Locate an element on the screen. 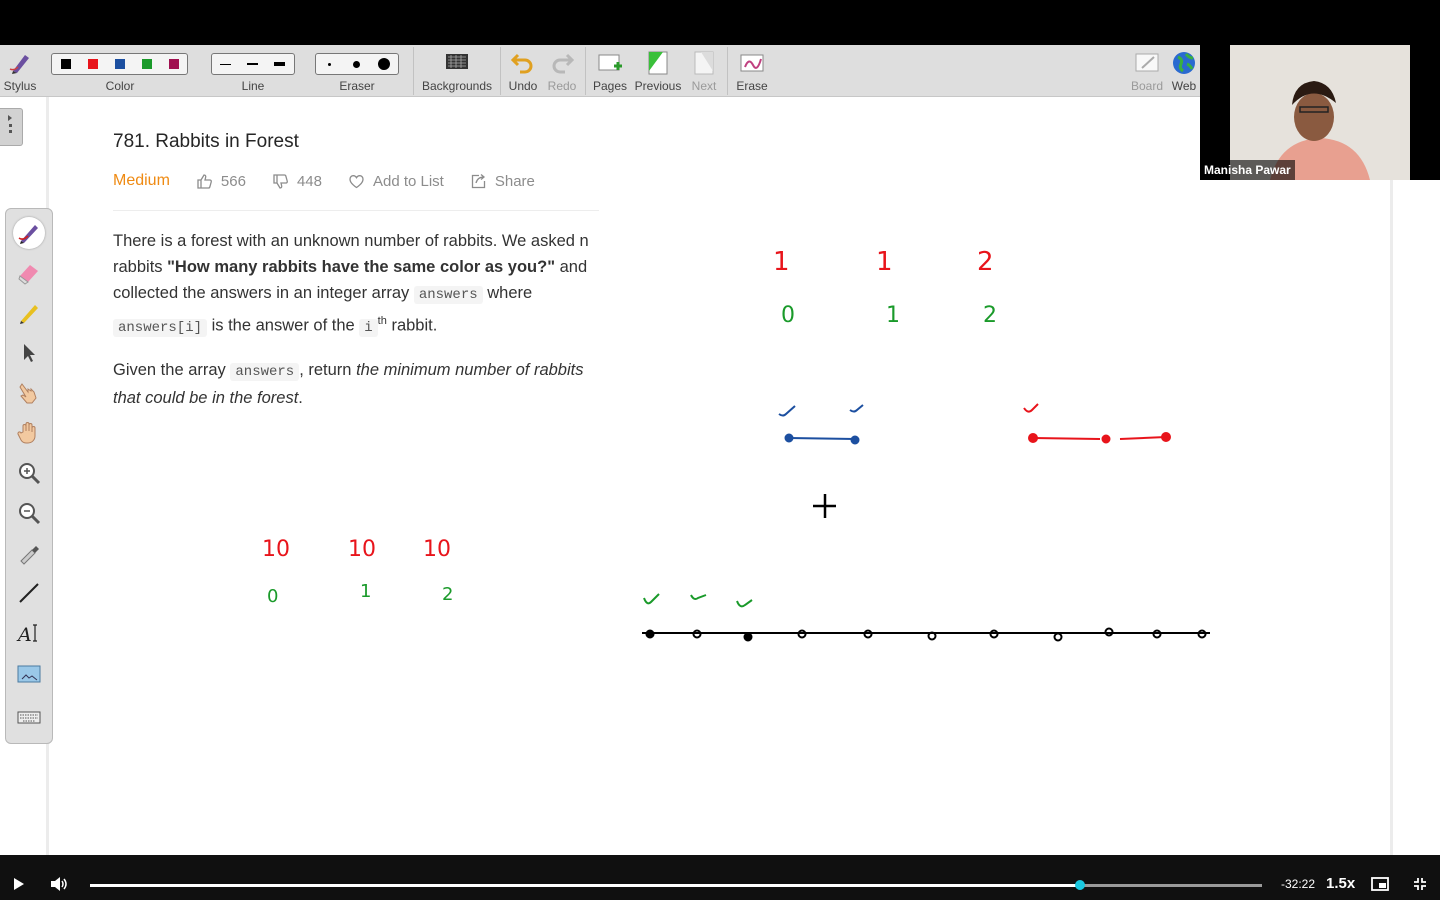 The height and width of the screenshot is (900, 1440). top-value-1: 1 is located at coordinates (884, 262).